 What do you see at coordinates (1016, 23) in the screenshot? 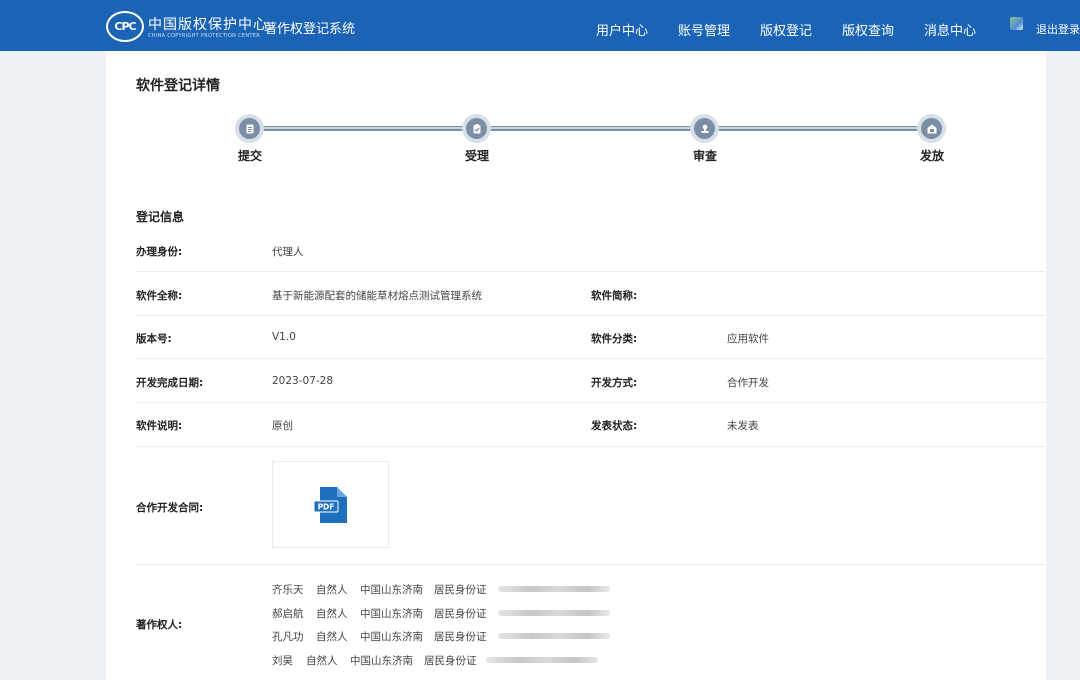
I see `user-avatar` at bounding box center [1016, 23].